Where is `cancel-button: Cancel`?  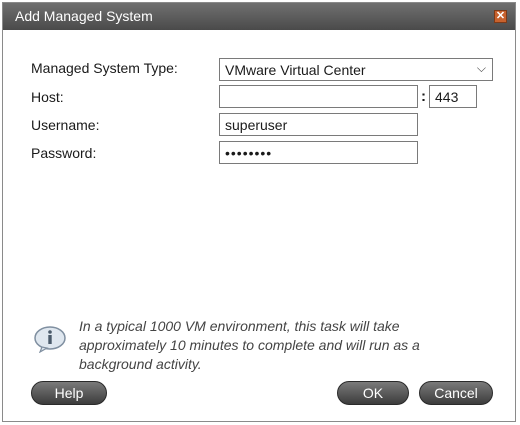
cancel-button: Cancel is located at coordinates (456, 393).